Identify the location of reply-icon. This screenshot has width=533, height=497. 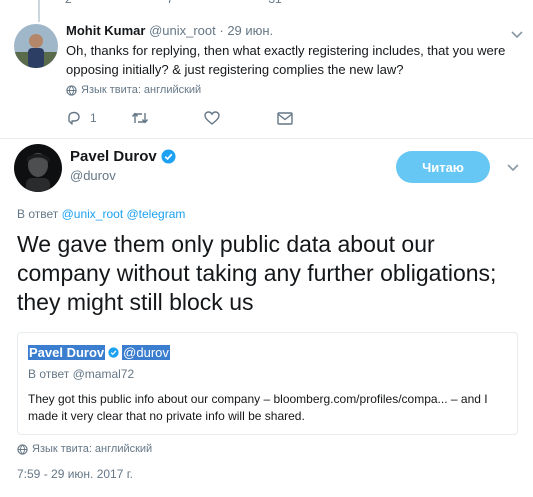
(74, 118).